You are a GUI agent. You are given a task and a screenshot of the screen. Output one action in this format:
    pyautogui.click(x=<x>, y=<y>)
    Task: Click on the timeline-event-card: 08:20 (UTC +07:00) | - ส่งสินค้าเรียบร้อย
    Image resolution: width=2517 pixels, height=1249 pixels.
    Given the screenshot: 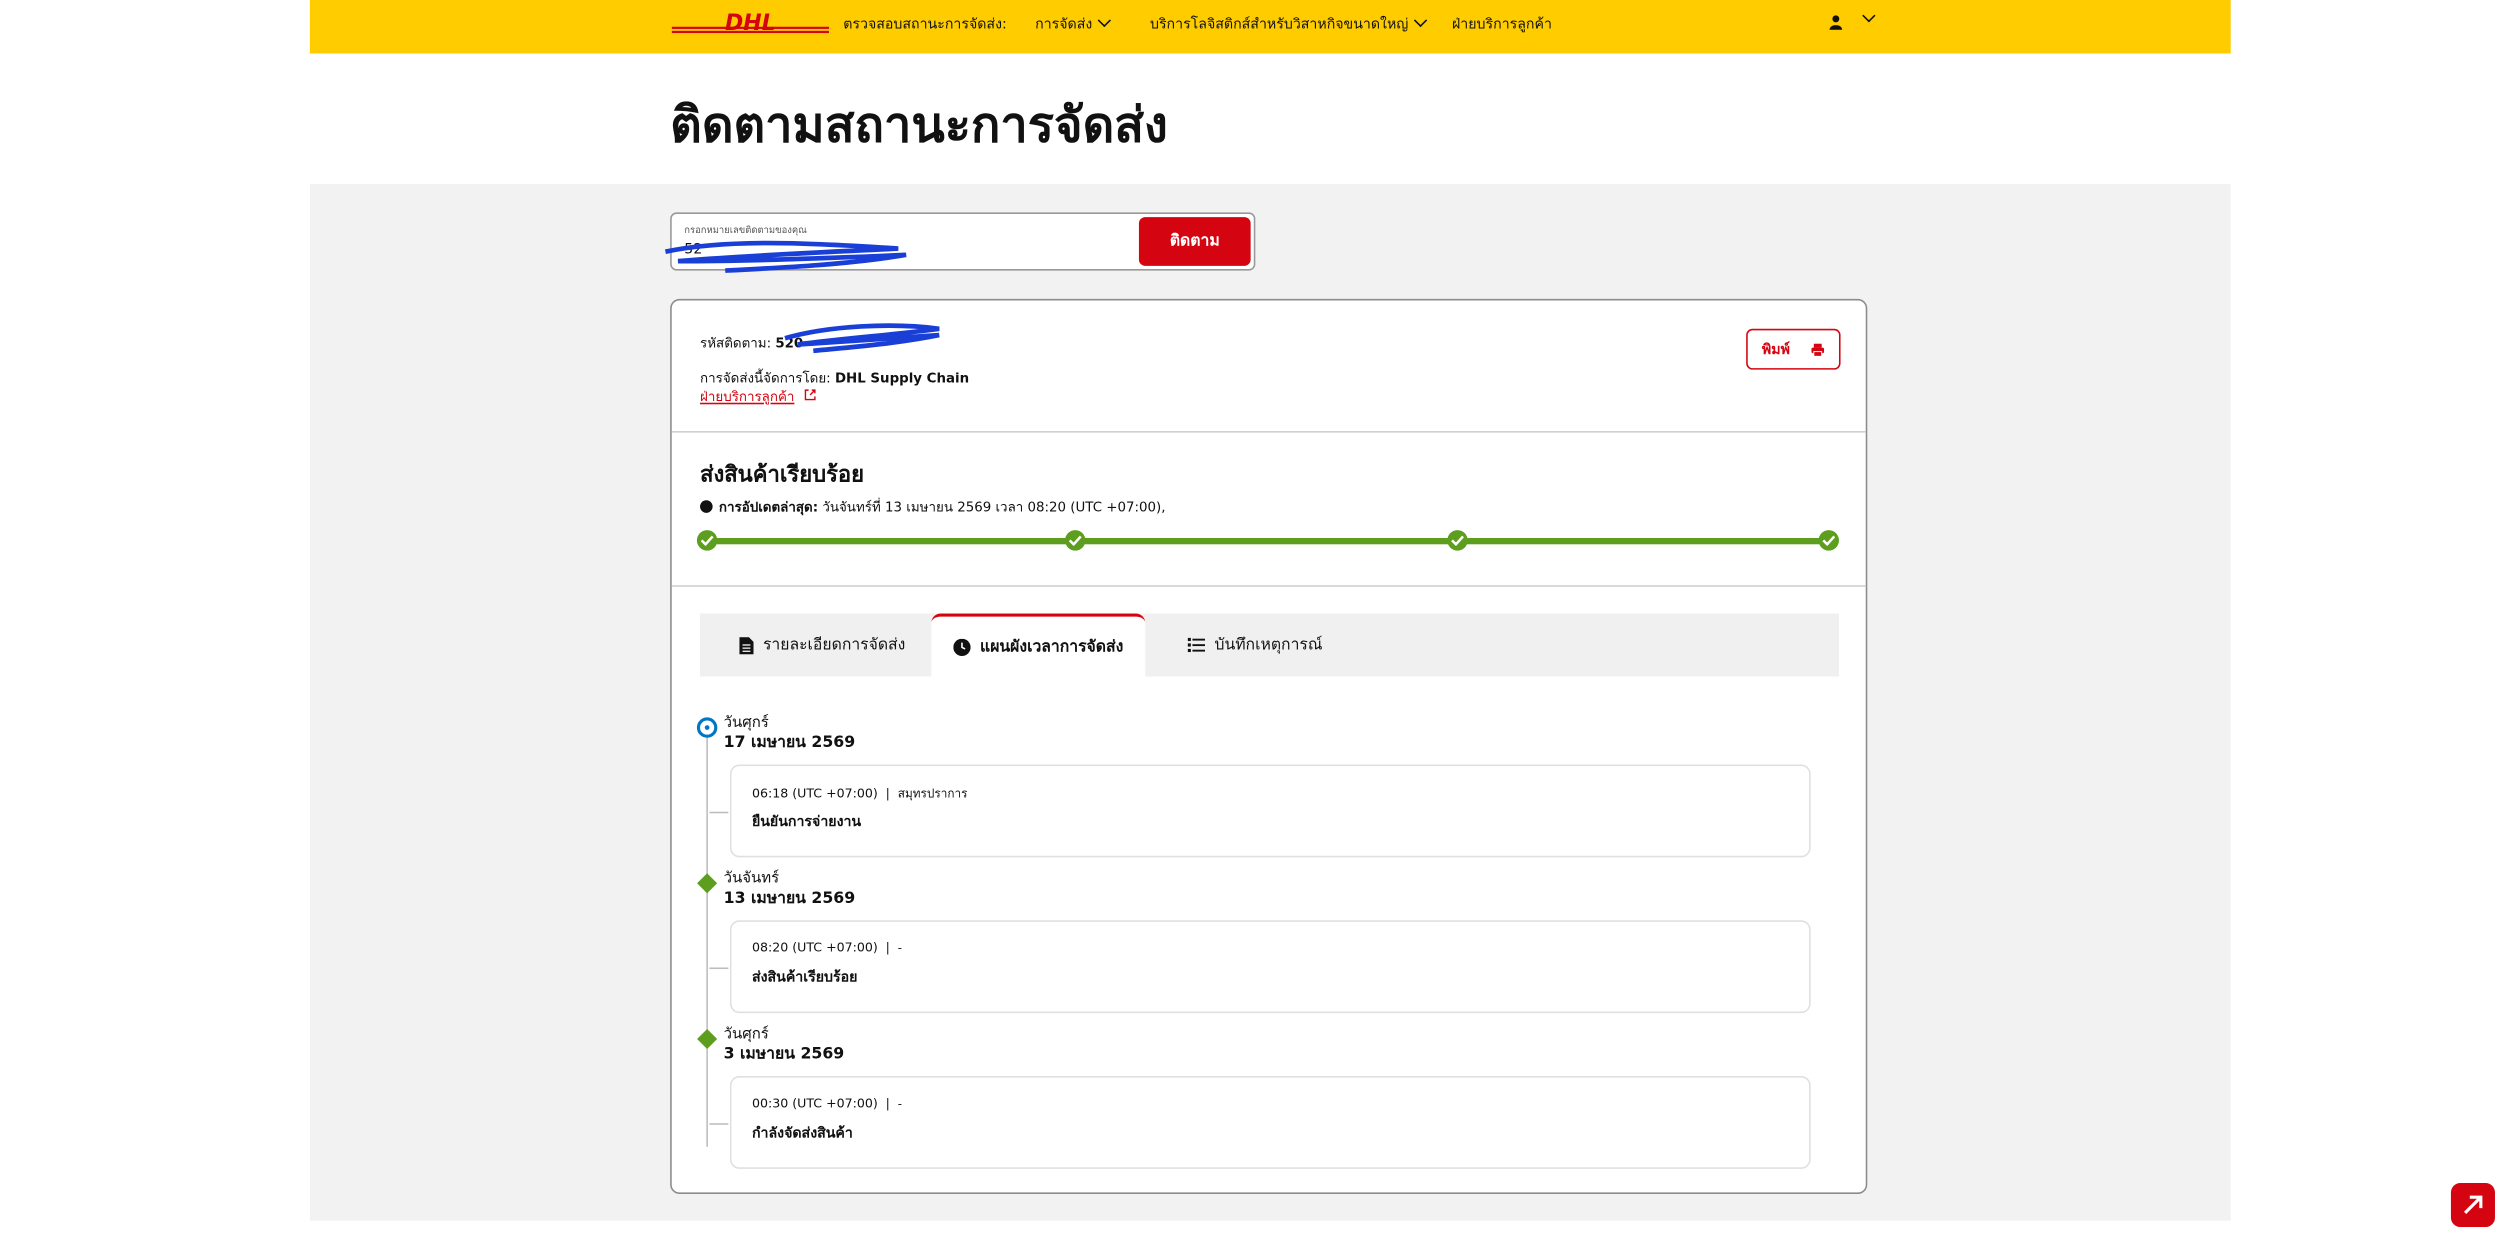 What is the action you would take?
    pyautogui.click(x=1270, y=967)
    